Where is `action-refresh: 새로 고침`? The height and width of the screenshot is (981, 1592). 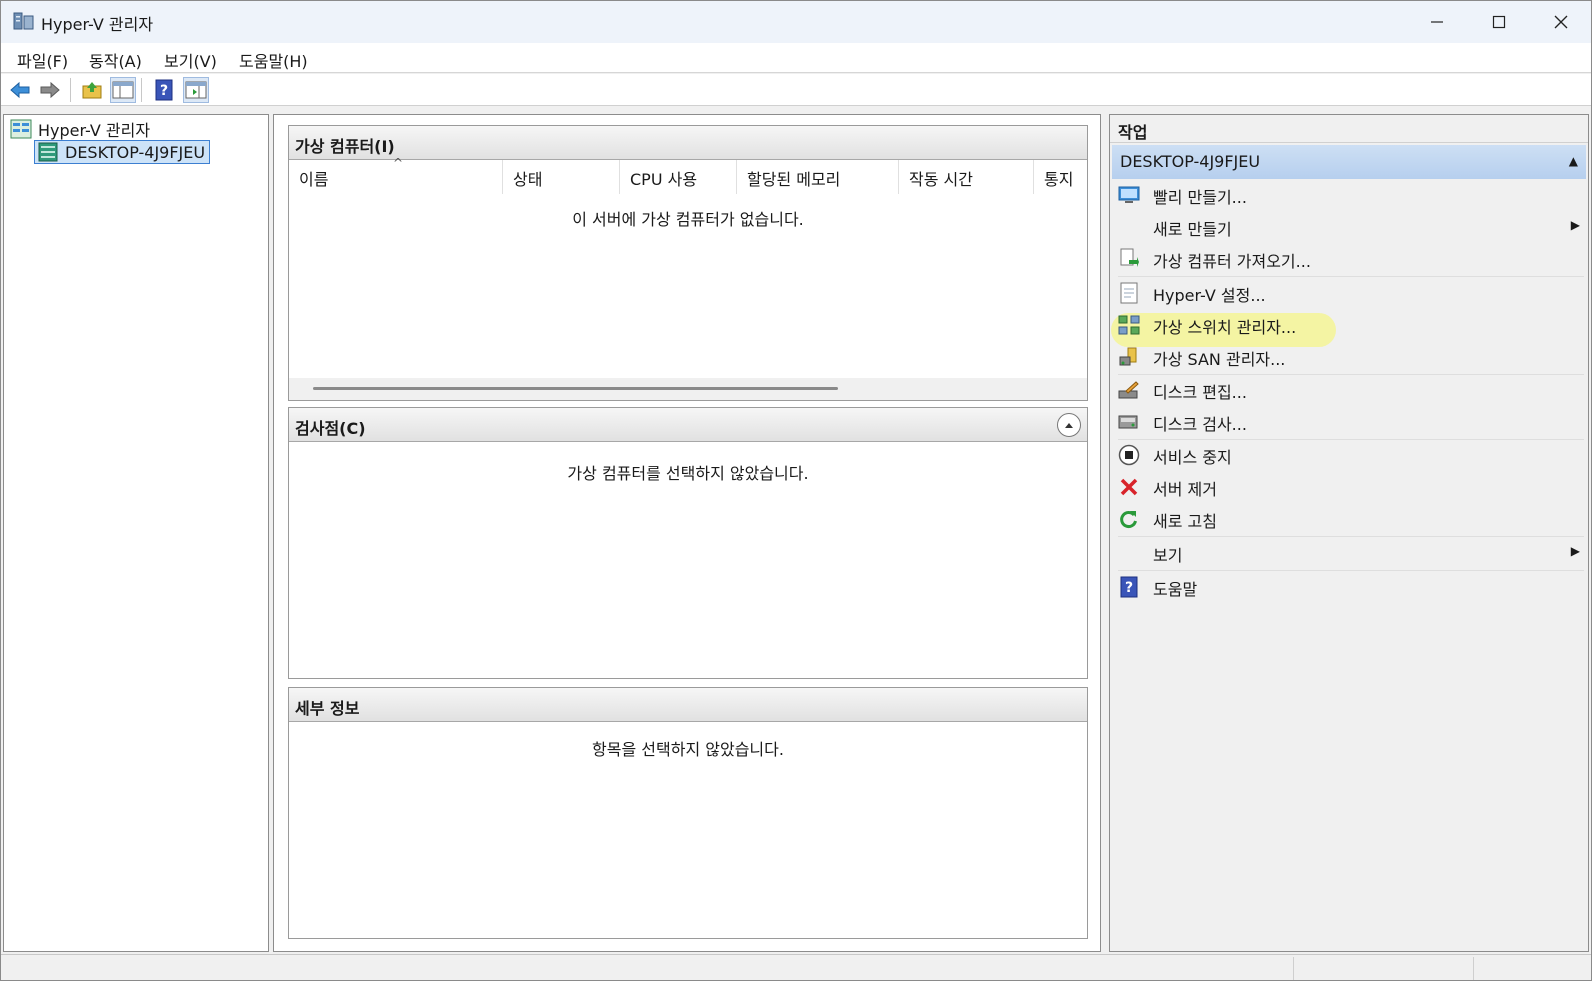 action-refresh: 새로 고침 is located at coordinates (1351, 519).